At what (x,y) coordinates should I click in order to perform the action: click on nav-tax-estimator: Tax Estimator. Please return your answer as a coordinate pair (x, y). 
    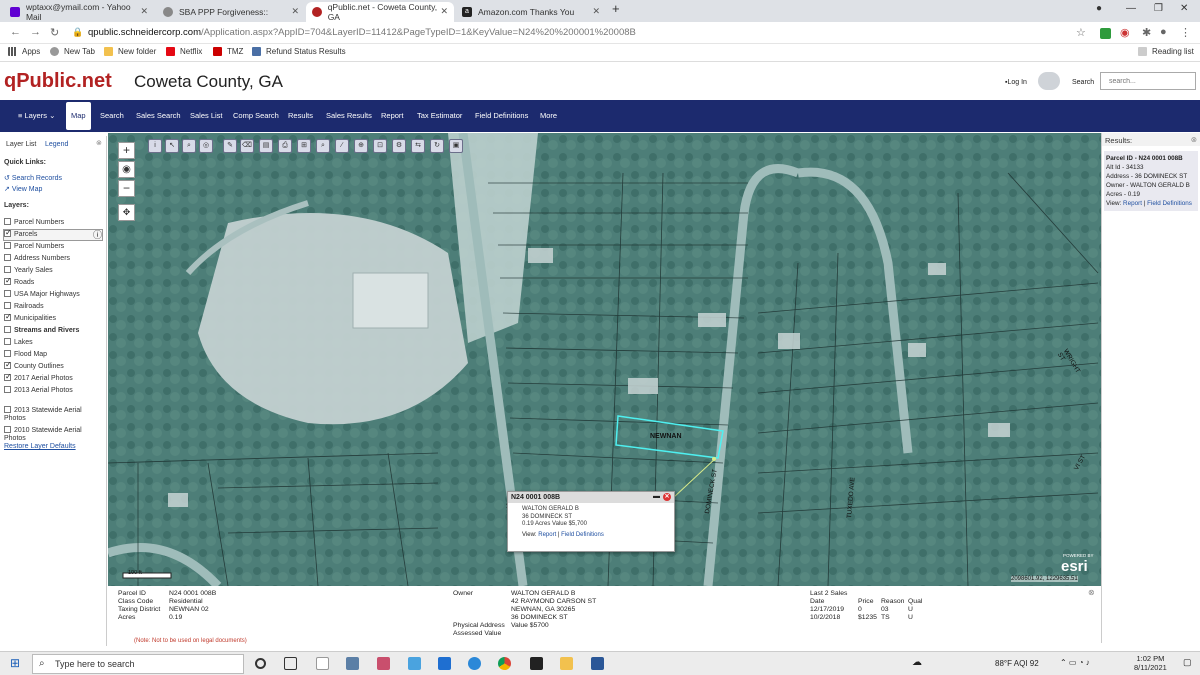
    Looking at the image, I should click on (439, 115).